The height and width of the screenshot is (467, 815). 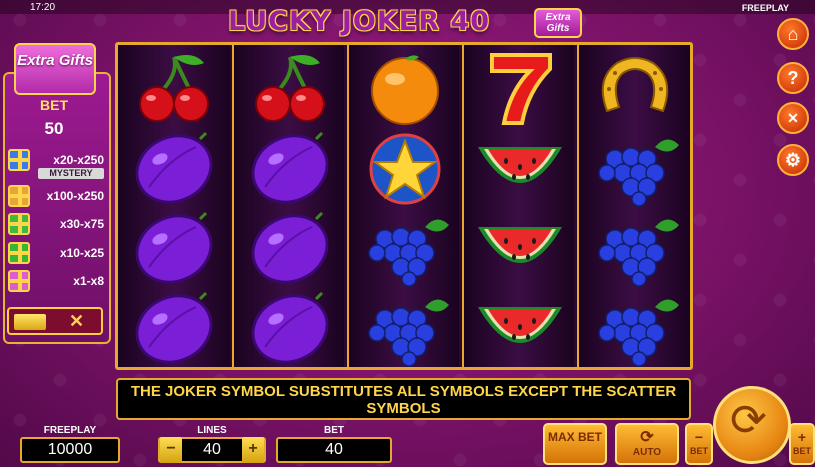 I want to click on speaker-muted-icon: ✕, so click(x=793, y=118).